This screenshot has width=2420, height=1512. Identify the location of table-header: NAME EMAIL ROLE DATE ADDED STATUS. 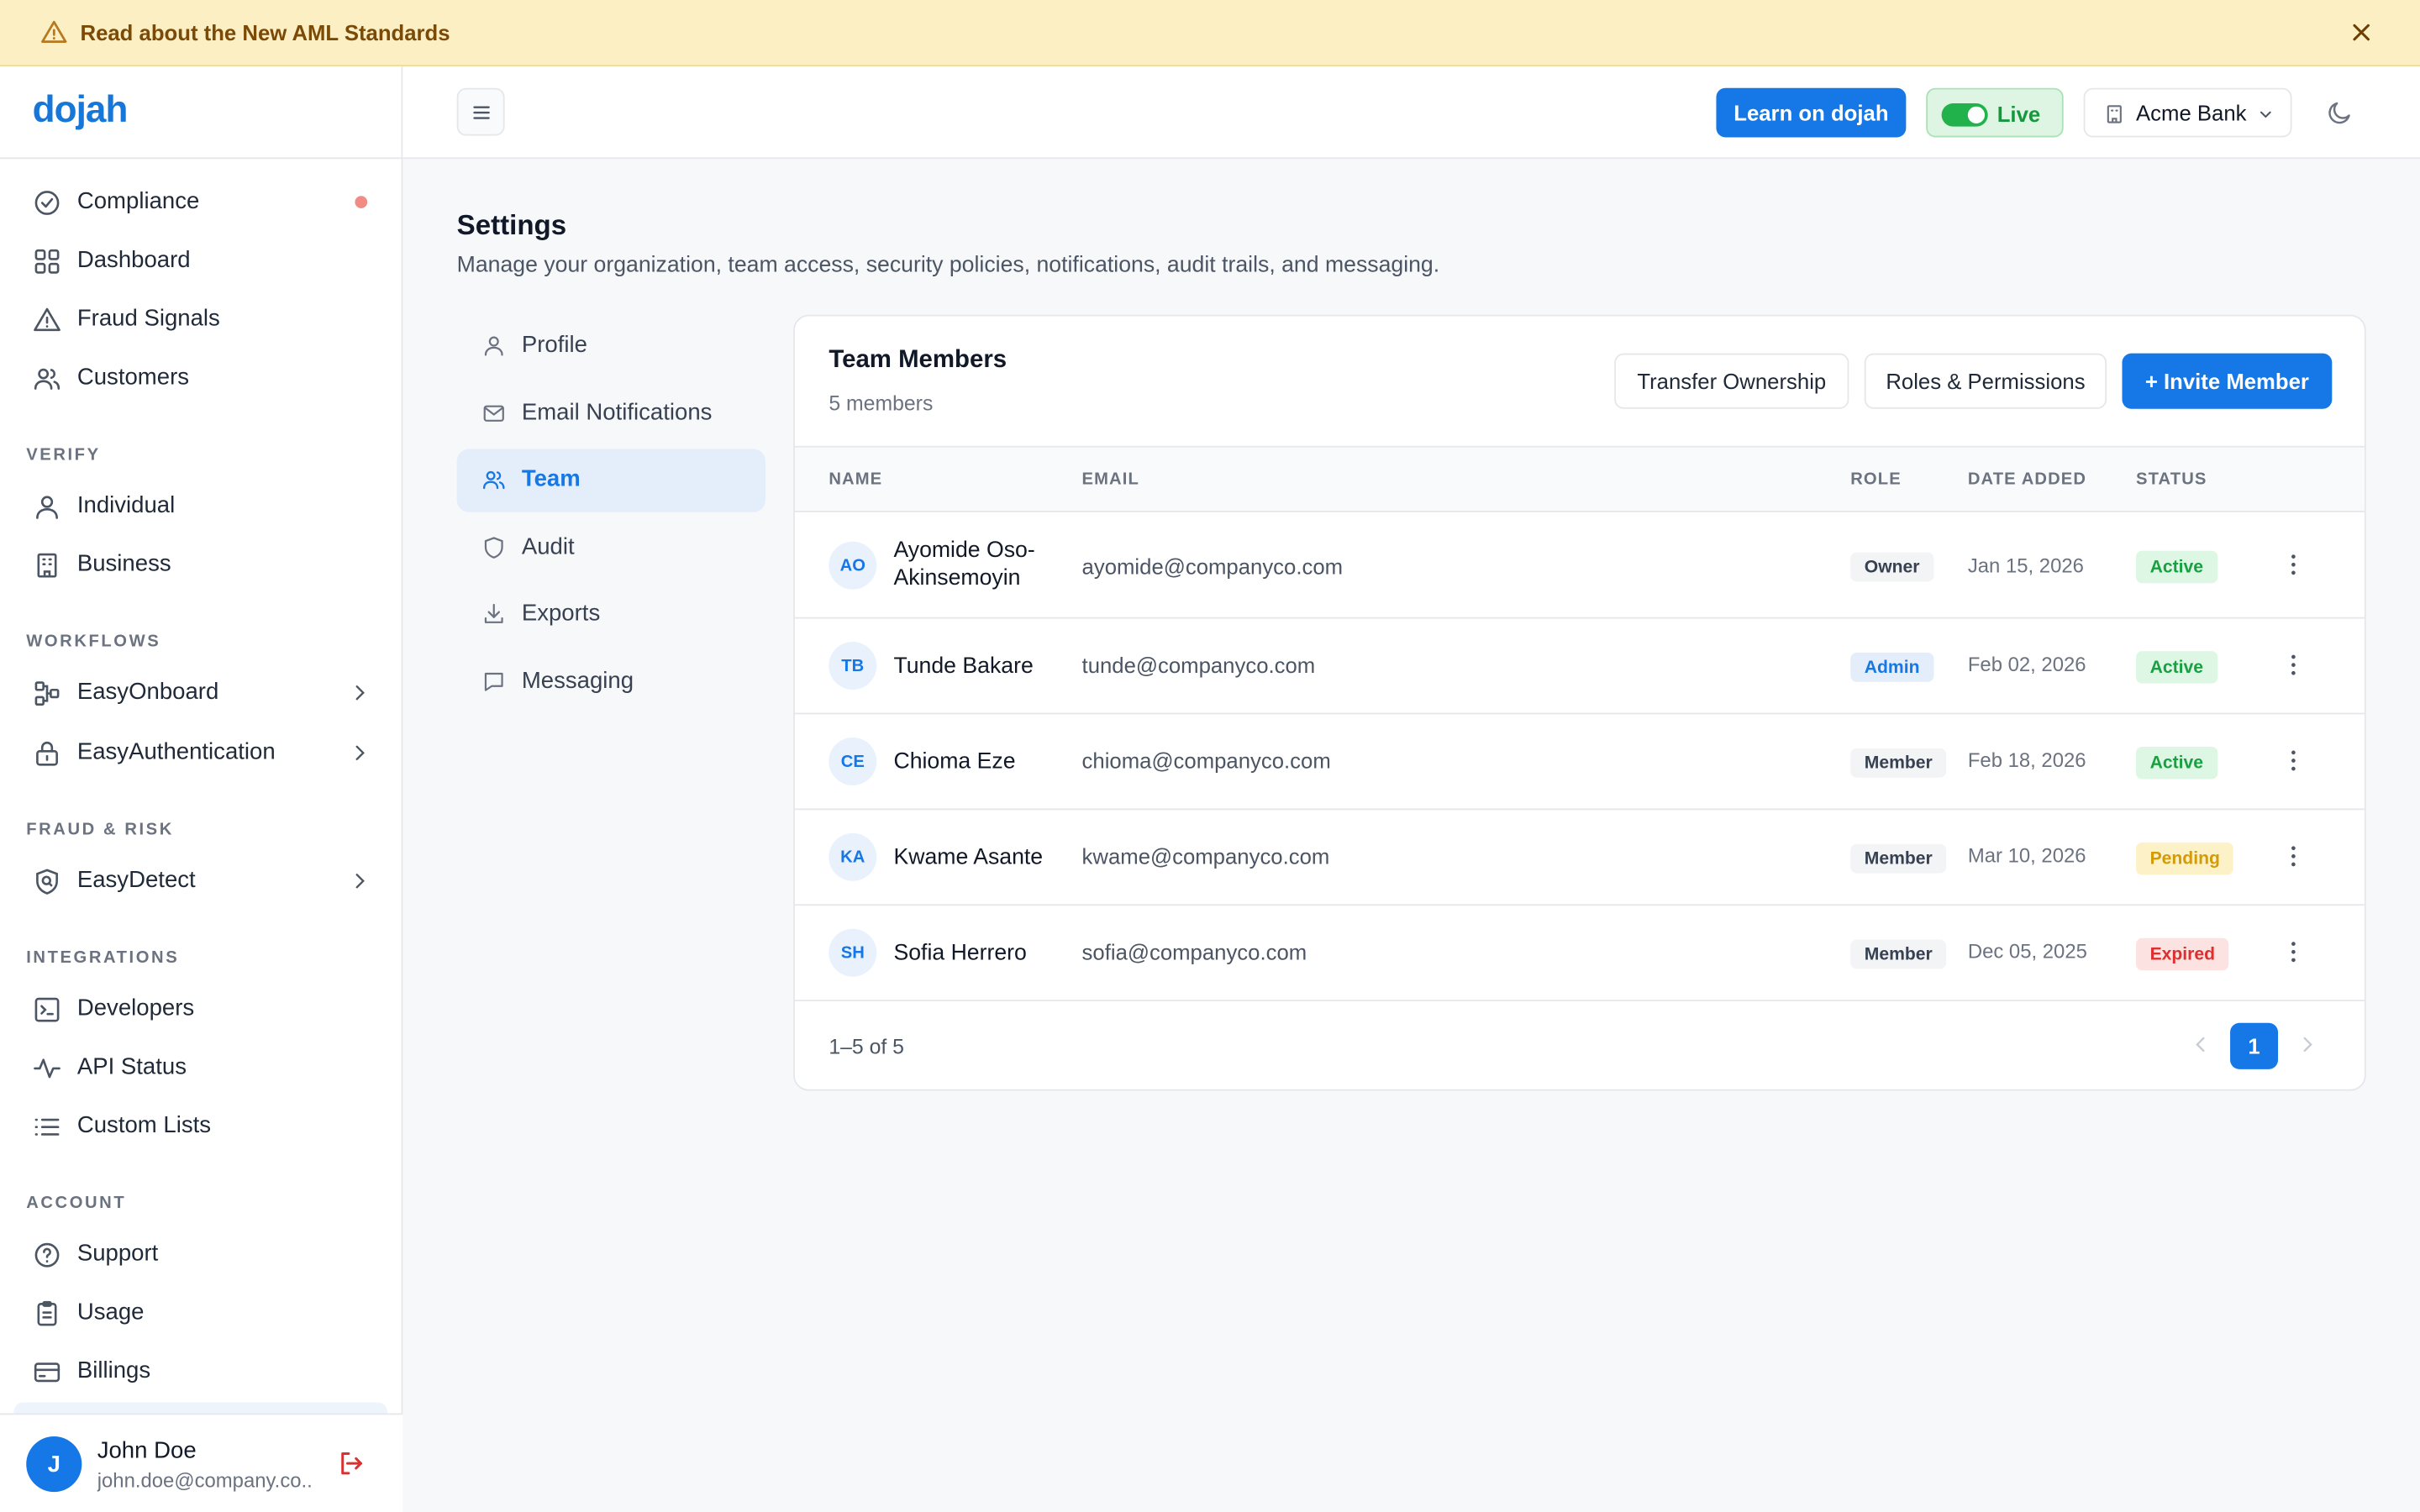
(1579, 478).